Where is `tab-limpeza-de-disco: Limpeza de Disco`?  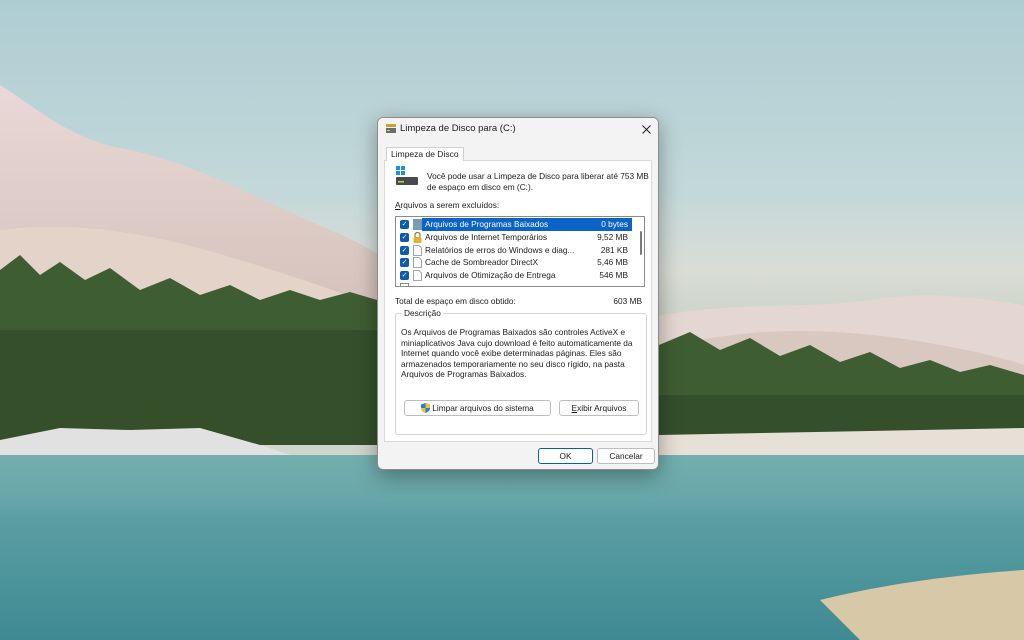 tab-limpeza-de-disco: Limpeza de Disco is located at coordinates (425, 154).